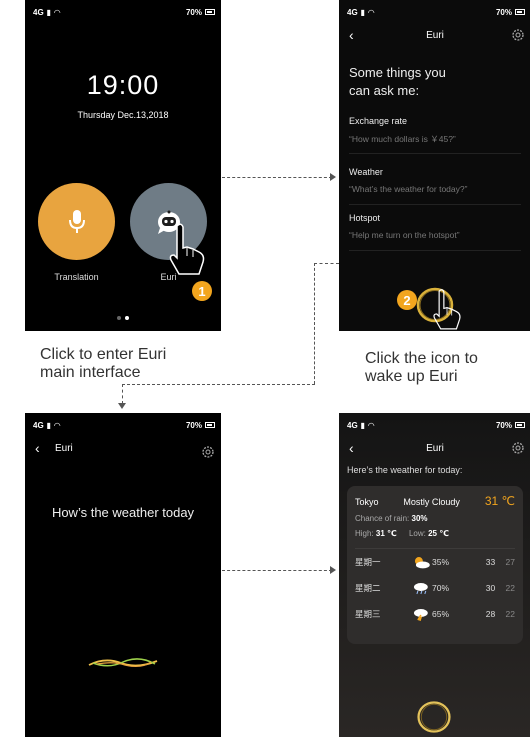 Image resolution: width=530 pixels, height=737 pixels. I want to click on low-label: Low:, so click(417, 533).